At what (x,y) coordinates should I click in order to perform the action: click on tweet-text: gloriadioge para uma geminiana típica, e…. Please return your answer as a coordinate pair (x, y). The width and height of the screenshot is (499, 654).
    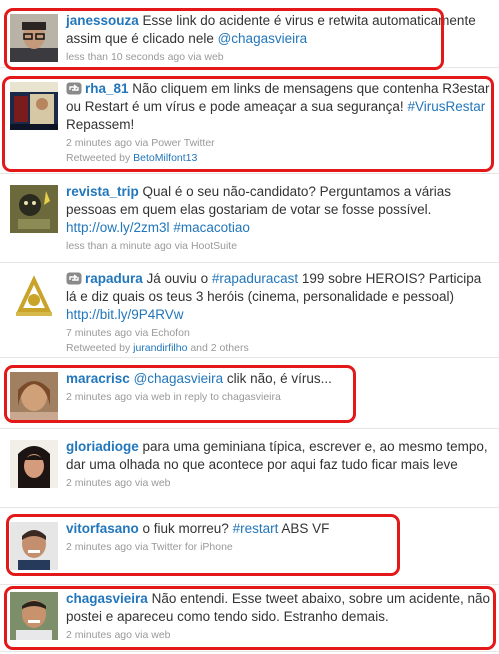
    Looking at the image, I should click on (279, 456).